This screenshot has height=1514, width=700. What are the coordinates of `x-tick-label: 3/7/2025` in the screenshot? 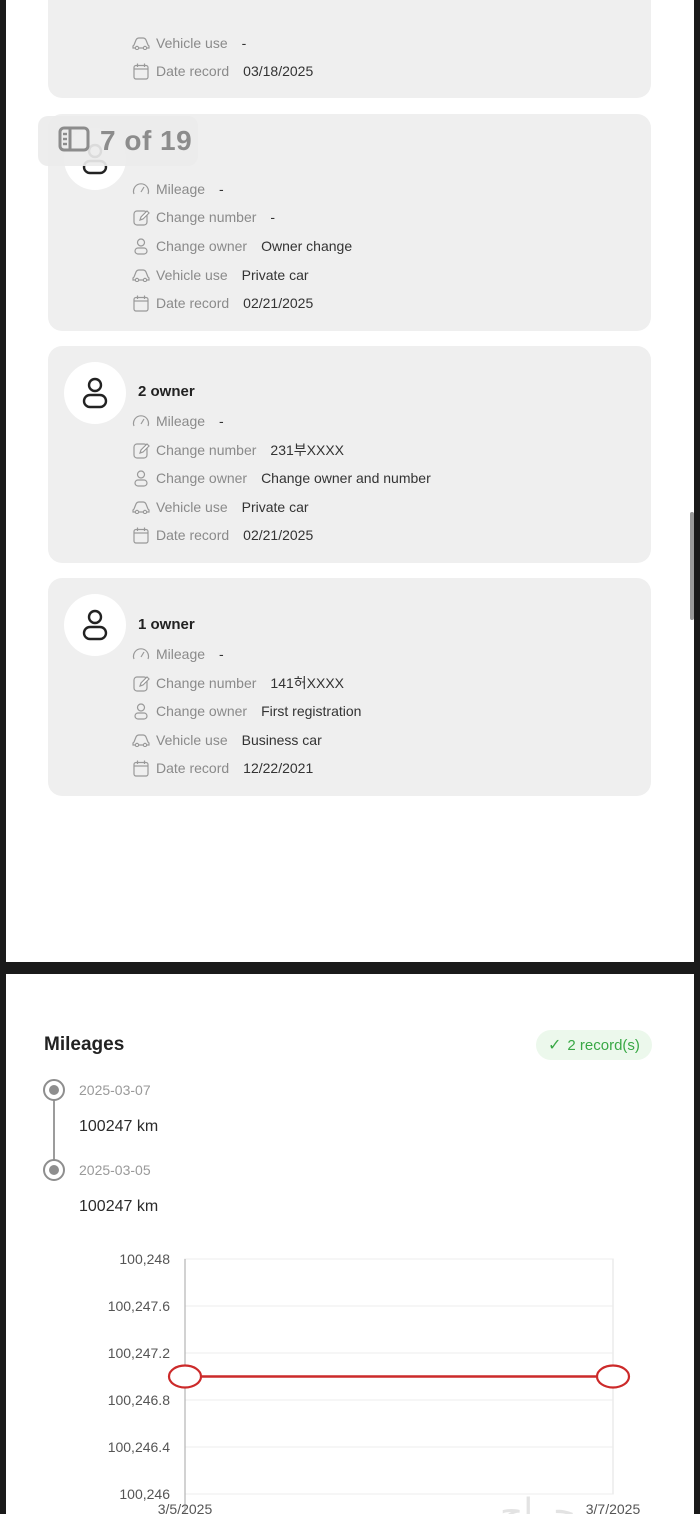 It's located at (613, 1507).